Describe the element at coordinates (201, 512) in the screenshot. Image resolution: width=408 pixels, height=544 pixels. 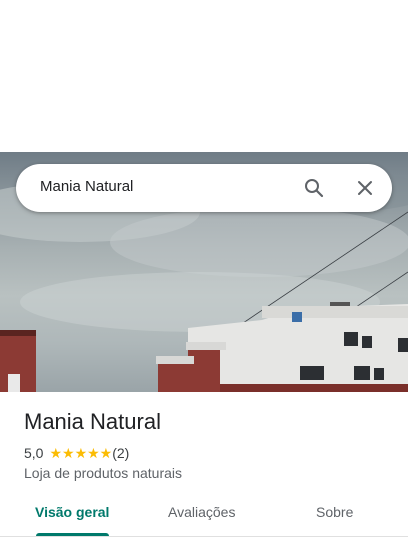
I see `tab-reviews: Avaliações` at that location.